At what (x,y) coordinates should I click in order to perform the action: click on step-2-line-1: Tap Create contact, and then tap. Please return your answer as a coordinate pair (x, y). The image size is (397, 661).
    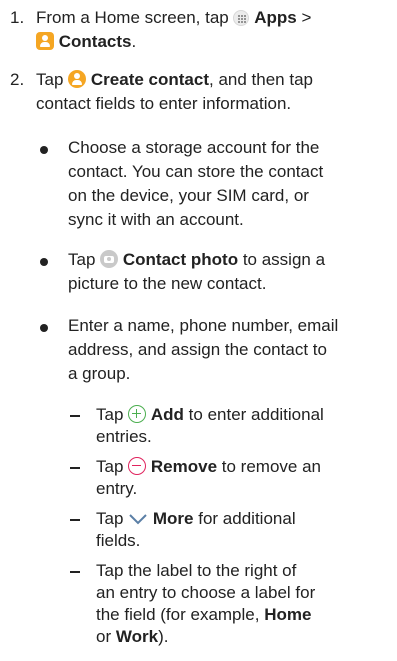
    Looking at the image, I should click on (174, 80).